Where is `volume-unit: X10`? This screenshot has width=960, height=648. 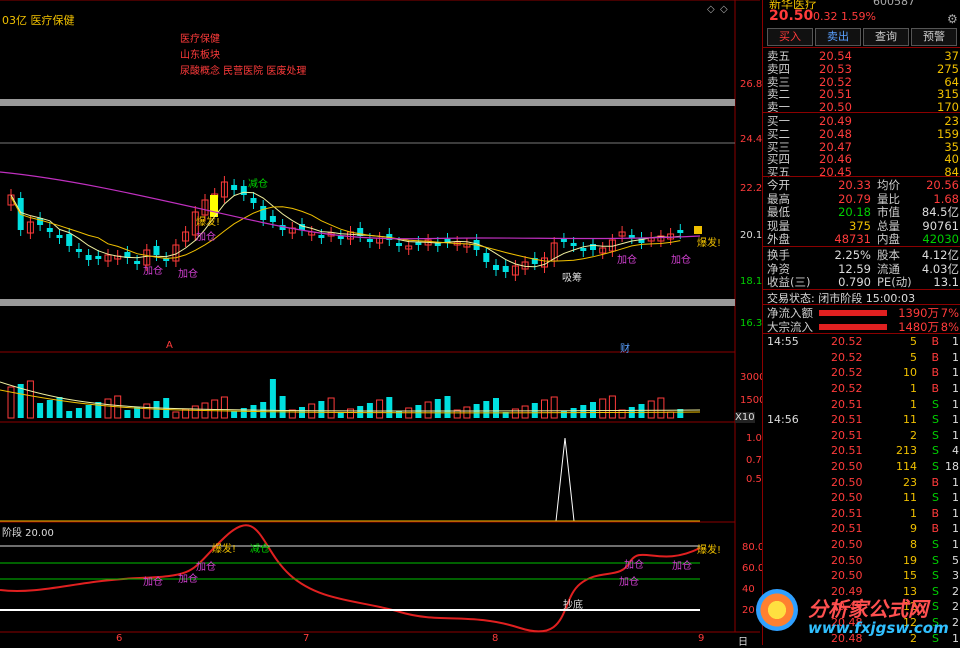 volume-unit: X10 is located at coordinates (745, 417).